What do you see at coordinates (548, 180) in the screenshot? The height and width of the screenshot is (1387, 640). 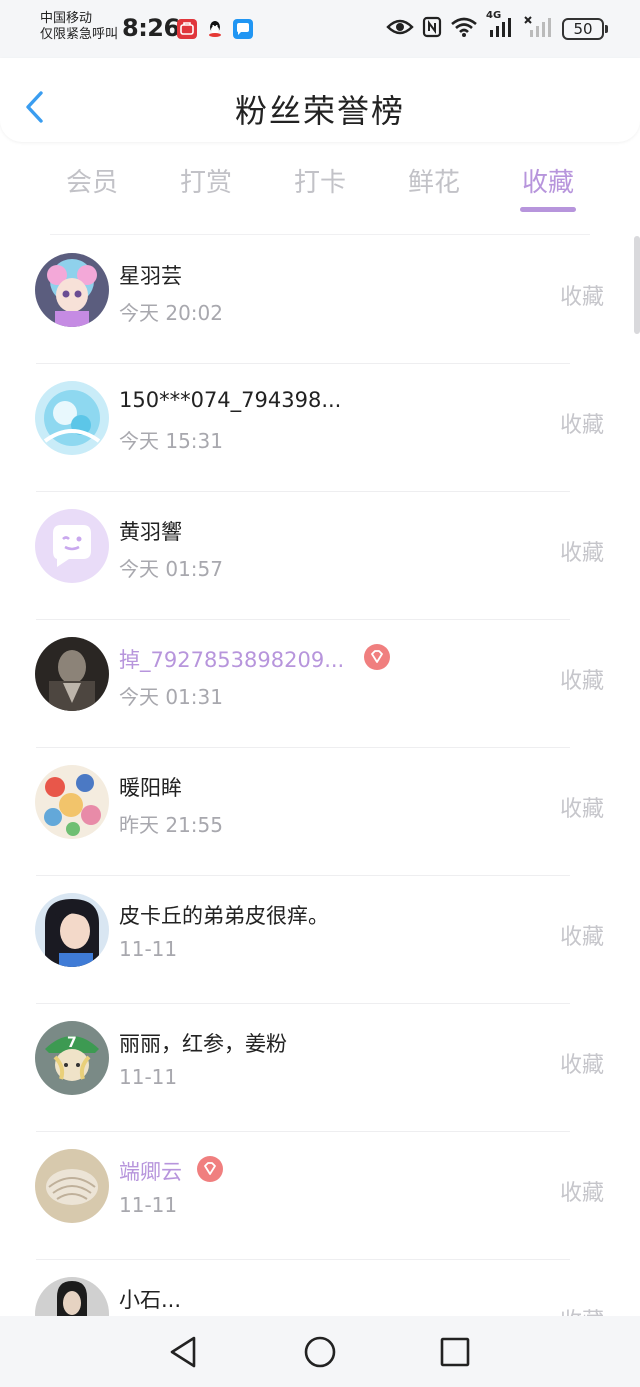 I see `tab-favorites: 收藏` at bounding box center [548, 180].